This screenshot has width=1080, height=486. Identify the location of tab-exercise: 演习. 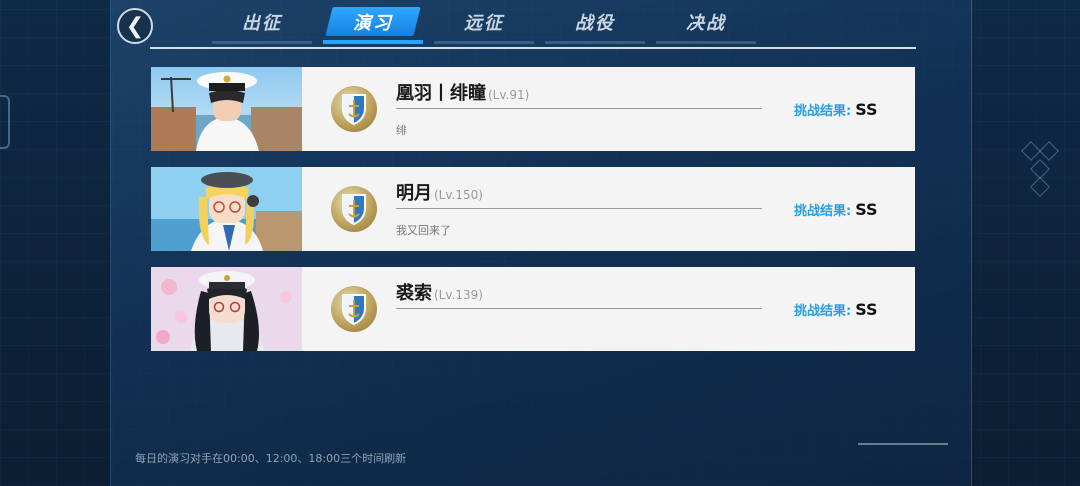
(373, 22).